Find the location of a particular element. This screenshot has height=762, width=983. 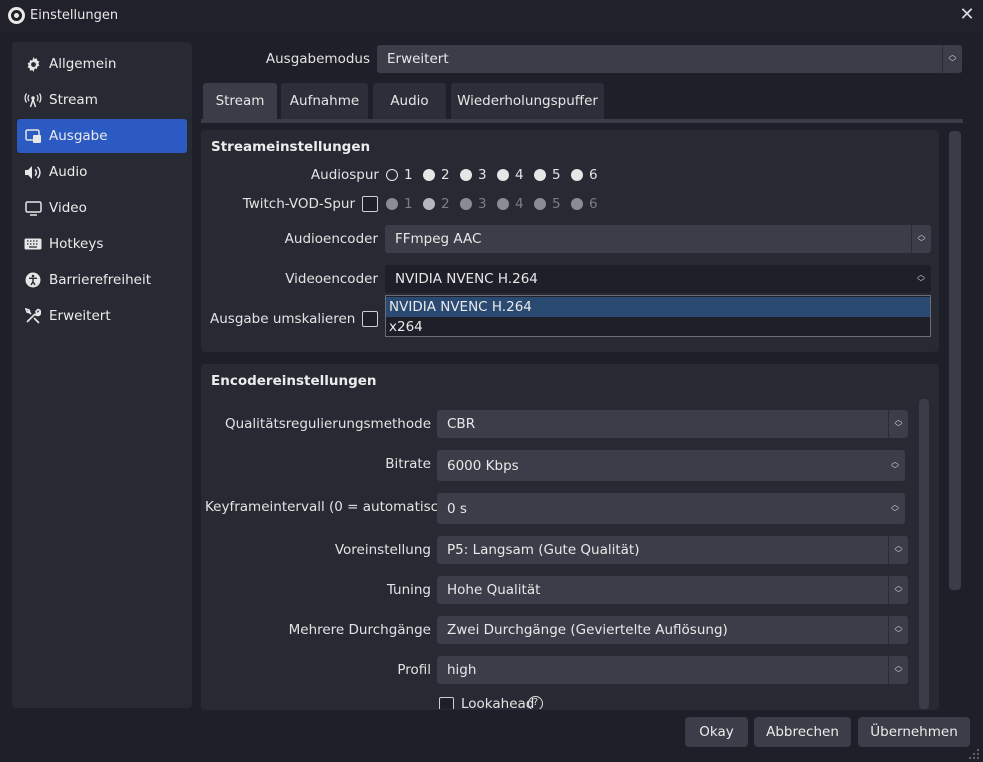

lookahead-checkbox is located at coordinates (446, 703).